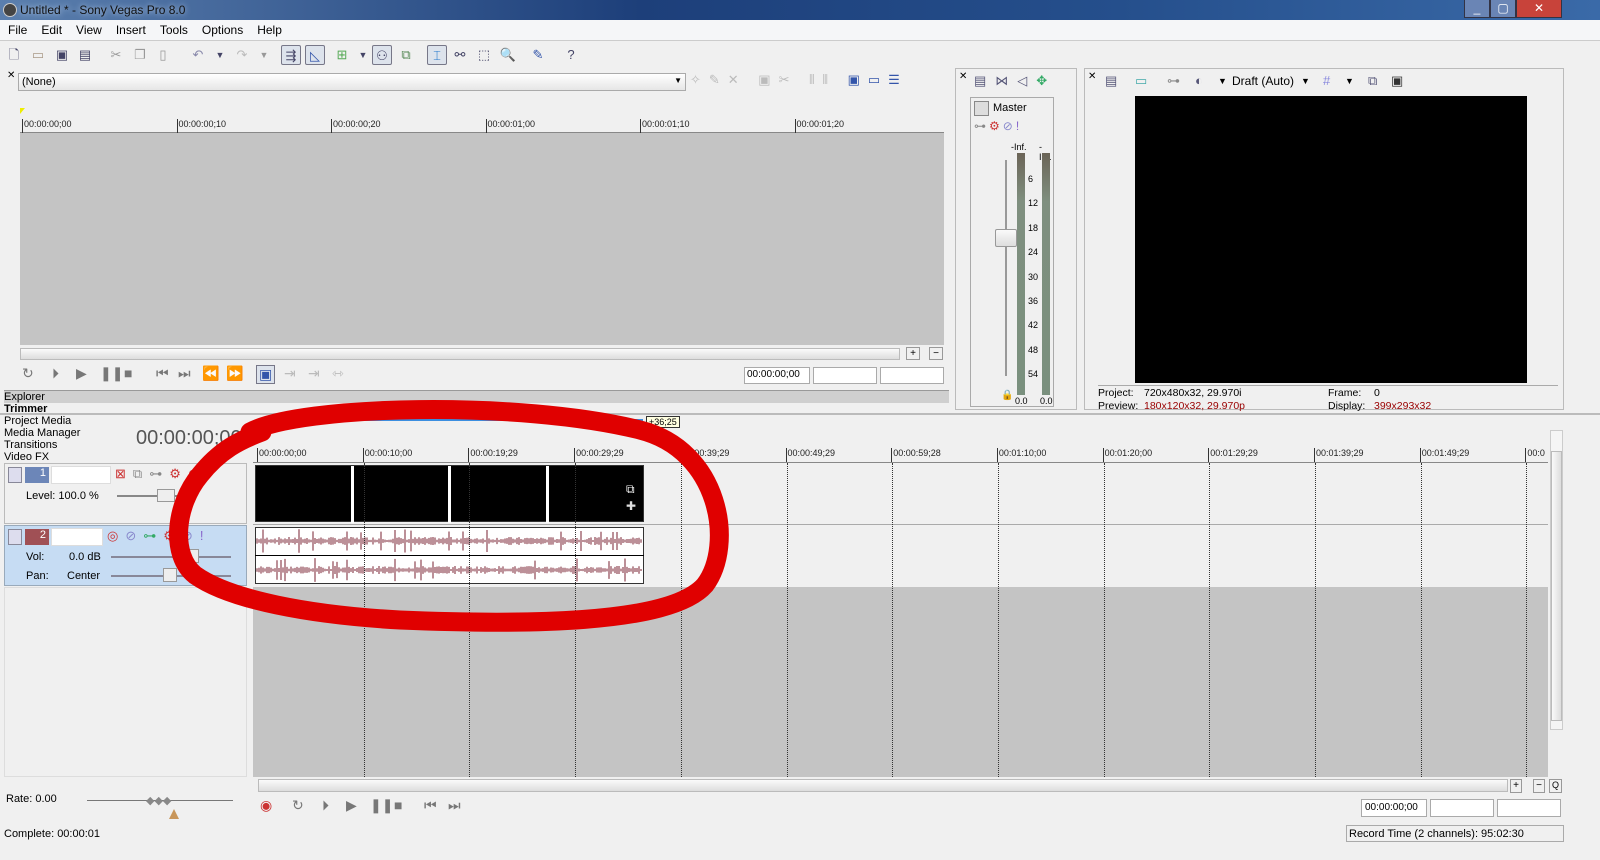 The width and height of the screenshot is (1600, 860). What do you see at coordinates (1555, 786) in the screenshot?
I see `zoom-tool-icon: Q` at bounding box center [1555, 786].